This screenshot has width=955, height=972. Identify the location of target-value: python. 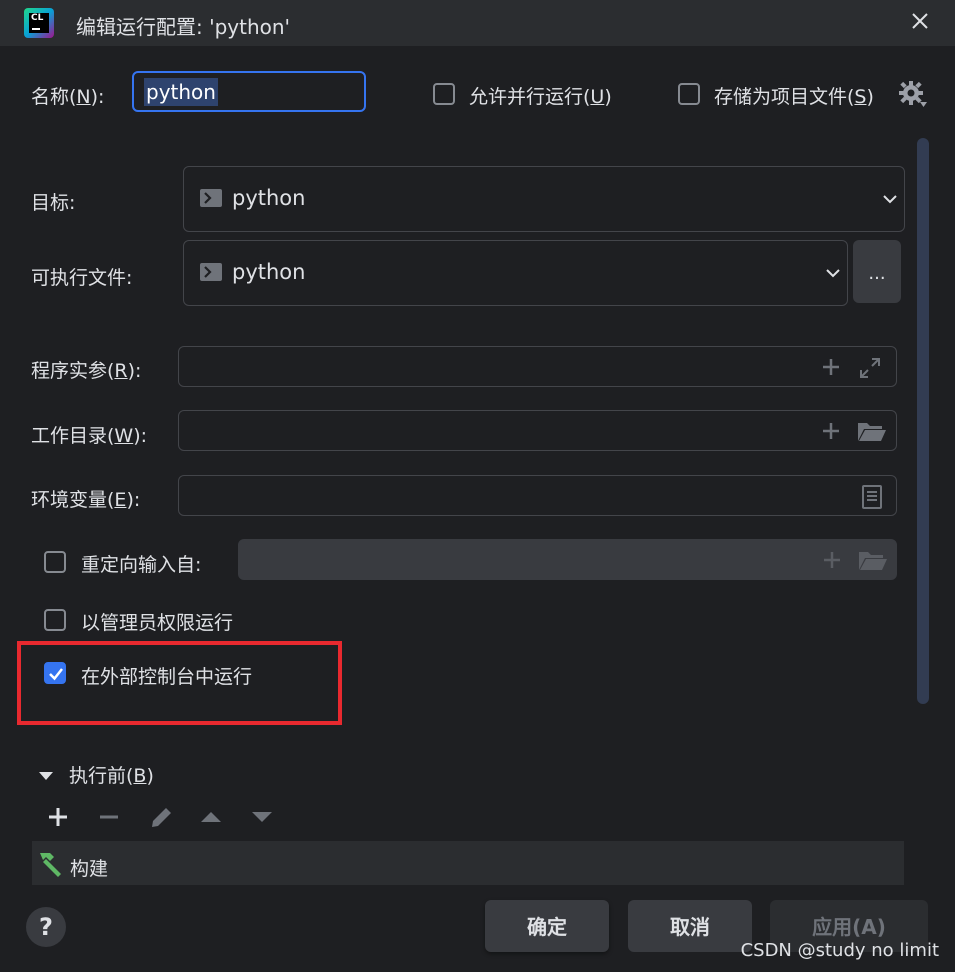
(269, 198).